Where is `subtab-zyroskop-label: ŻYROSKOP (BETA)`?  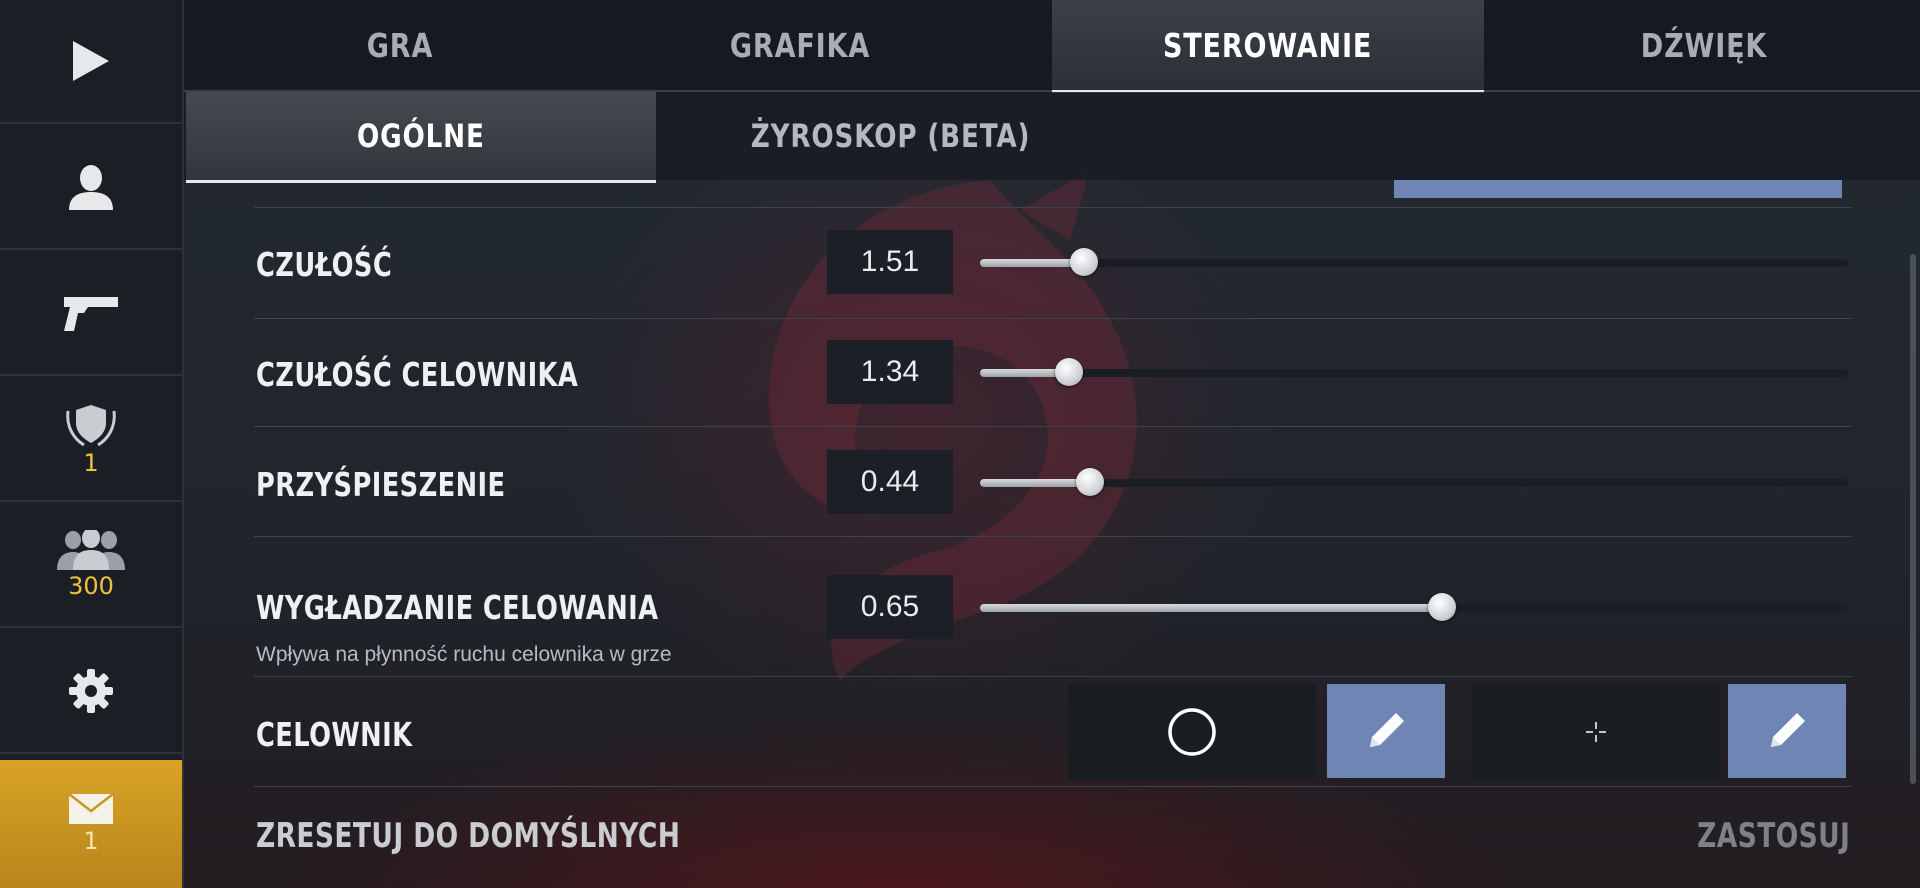 subtab-zyroskop-label: ŻYROSKOP (BETA) is located at coordinates (891, 136).